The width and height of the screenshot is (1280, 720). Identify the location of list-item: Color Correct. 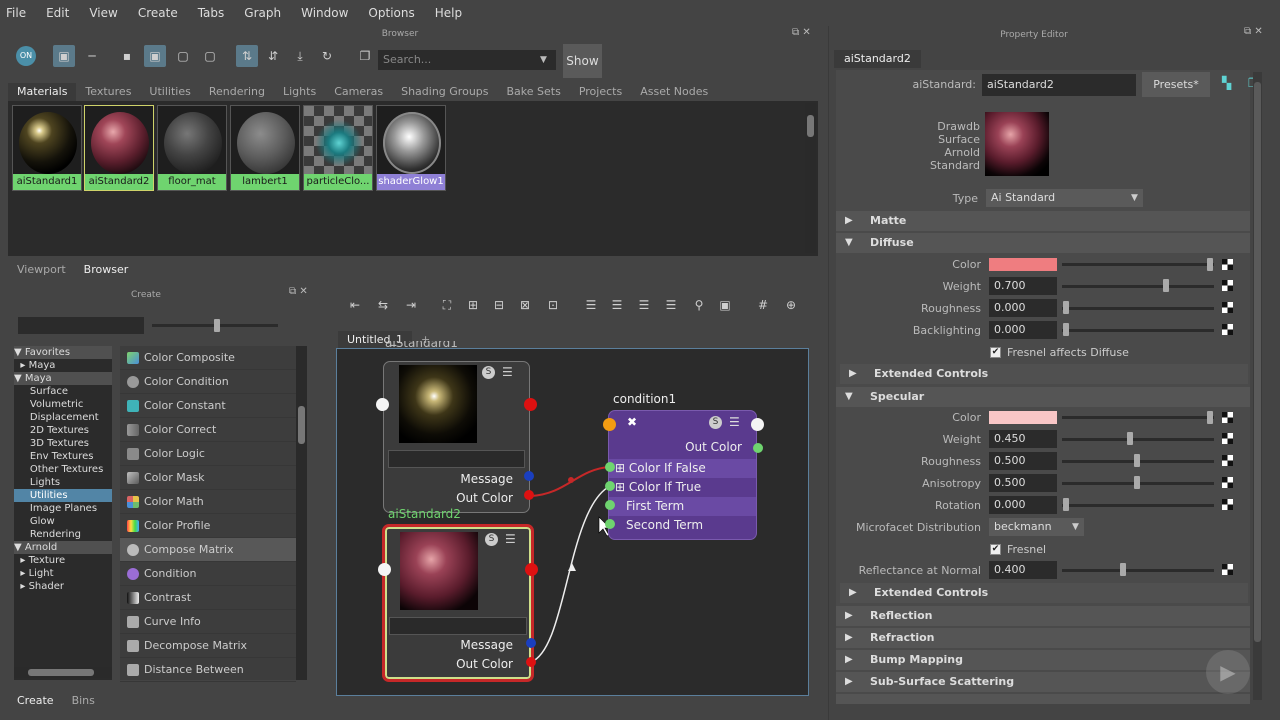
(208, 430).